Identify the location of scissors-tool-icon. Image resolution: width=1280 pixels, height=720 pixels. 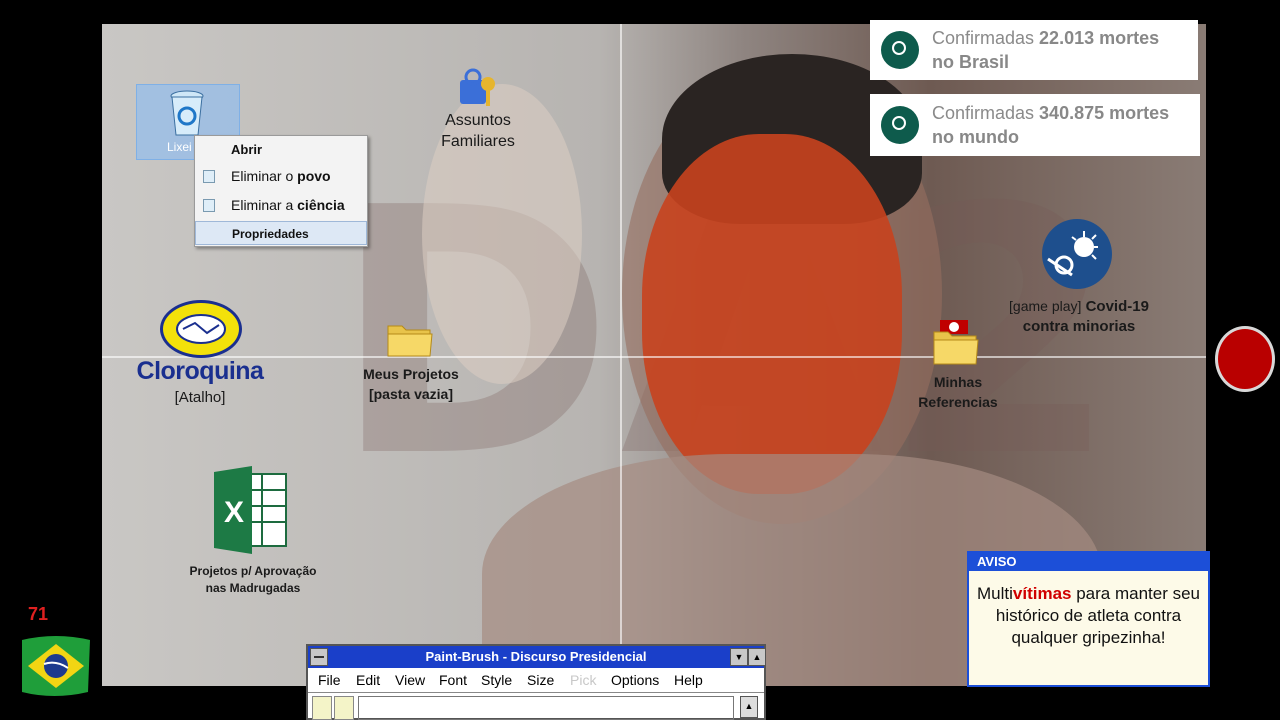
(322, 708).